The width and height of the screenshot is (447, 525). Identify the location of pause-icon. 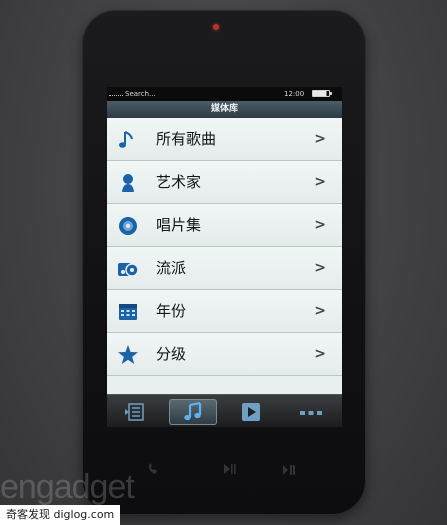
(289, 470).